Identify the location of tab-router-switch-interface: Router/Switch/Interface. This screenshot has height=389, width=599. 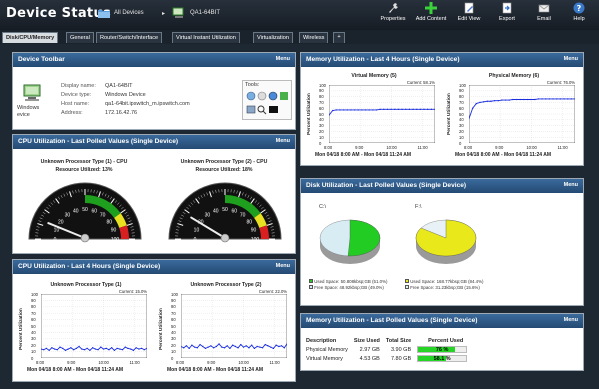
(129, 37).